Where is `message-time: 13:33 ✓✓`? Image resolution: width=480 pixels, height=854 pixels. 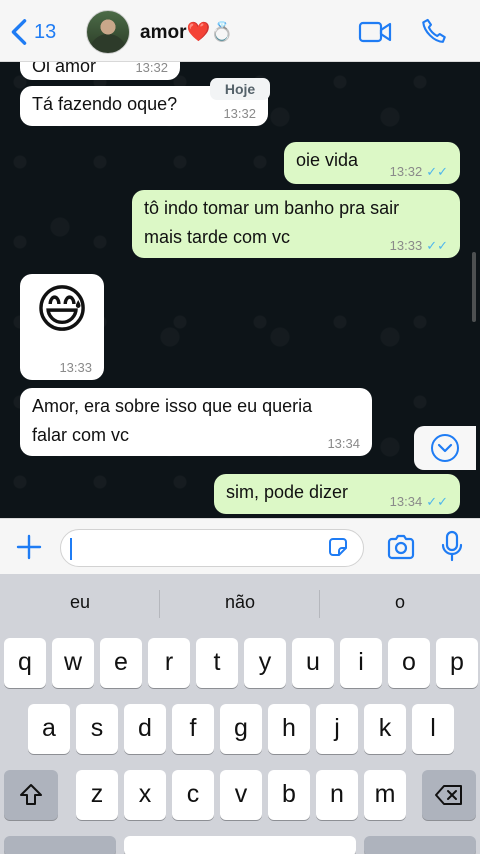
message-time: 13:33 ✓✓ is located at coordinates (419, 246).